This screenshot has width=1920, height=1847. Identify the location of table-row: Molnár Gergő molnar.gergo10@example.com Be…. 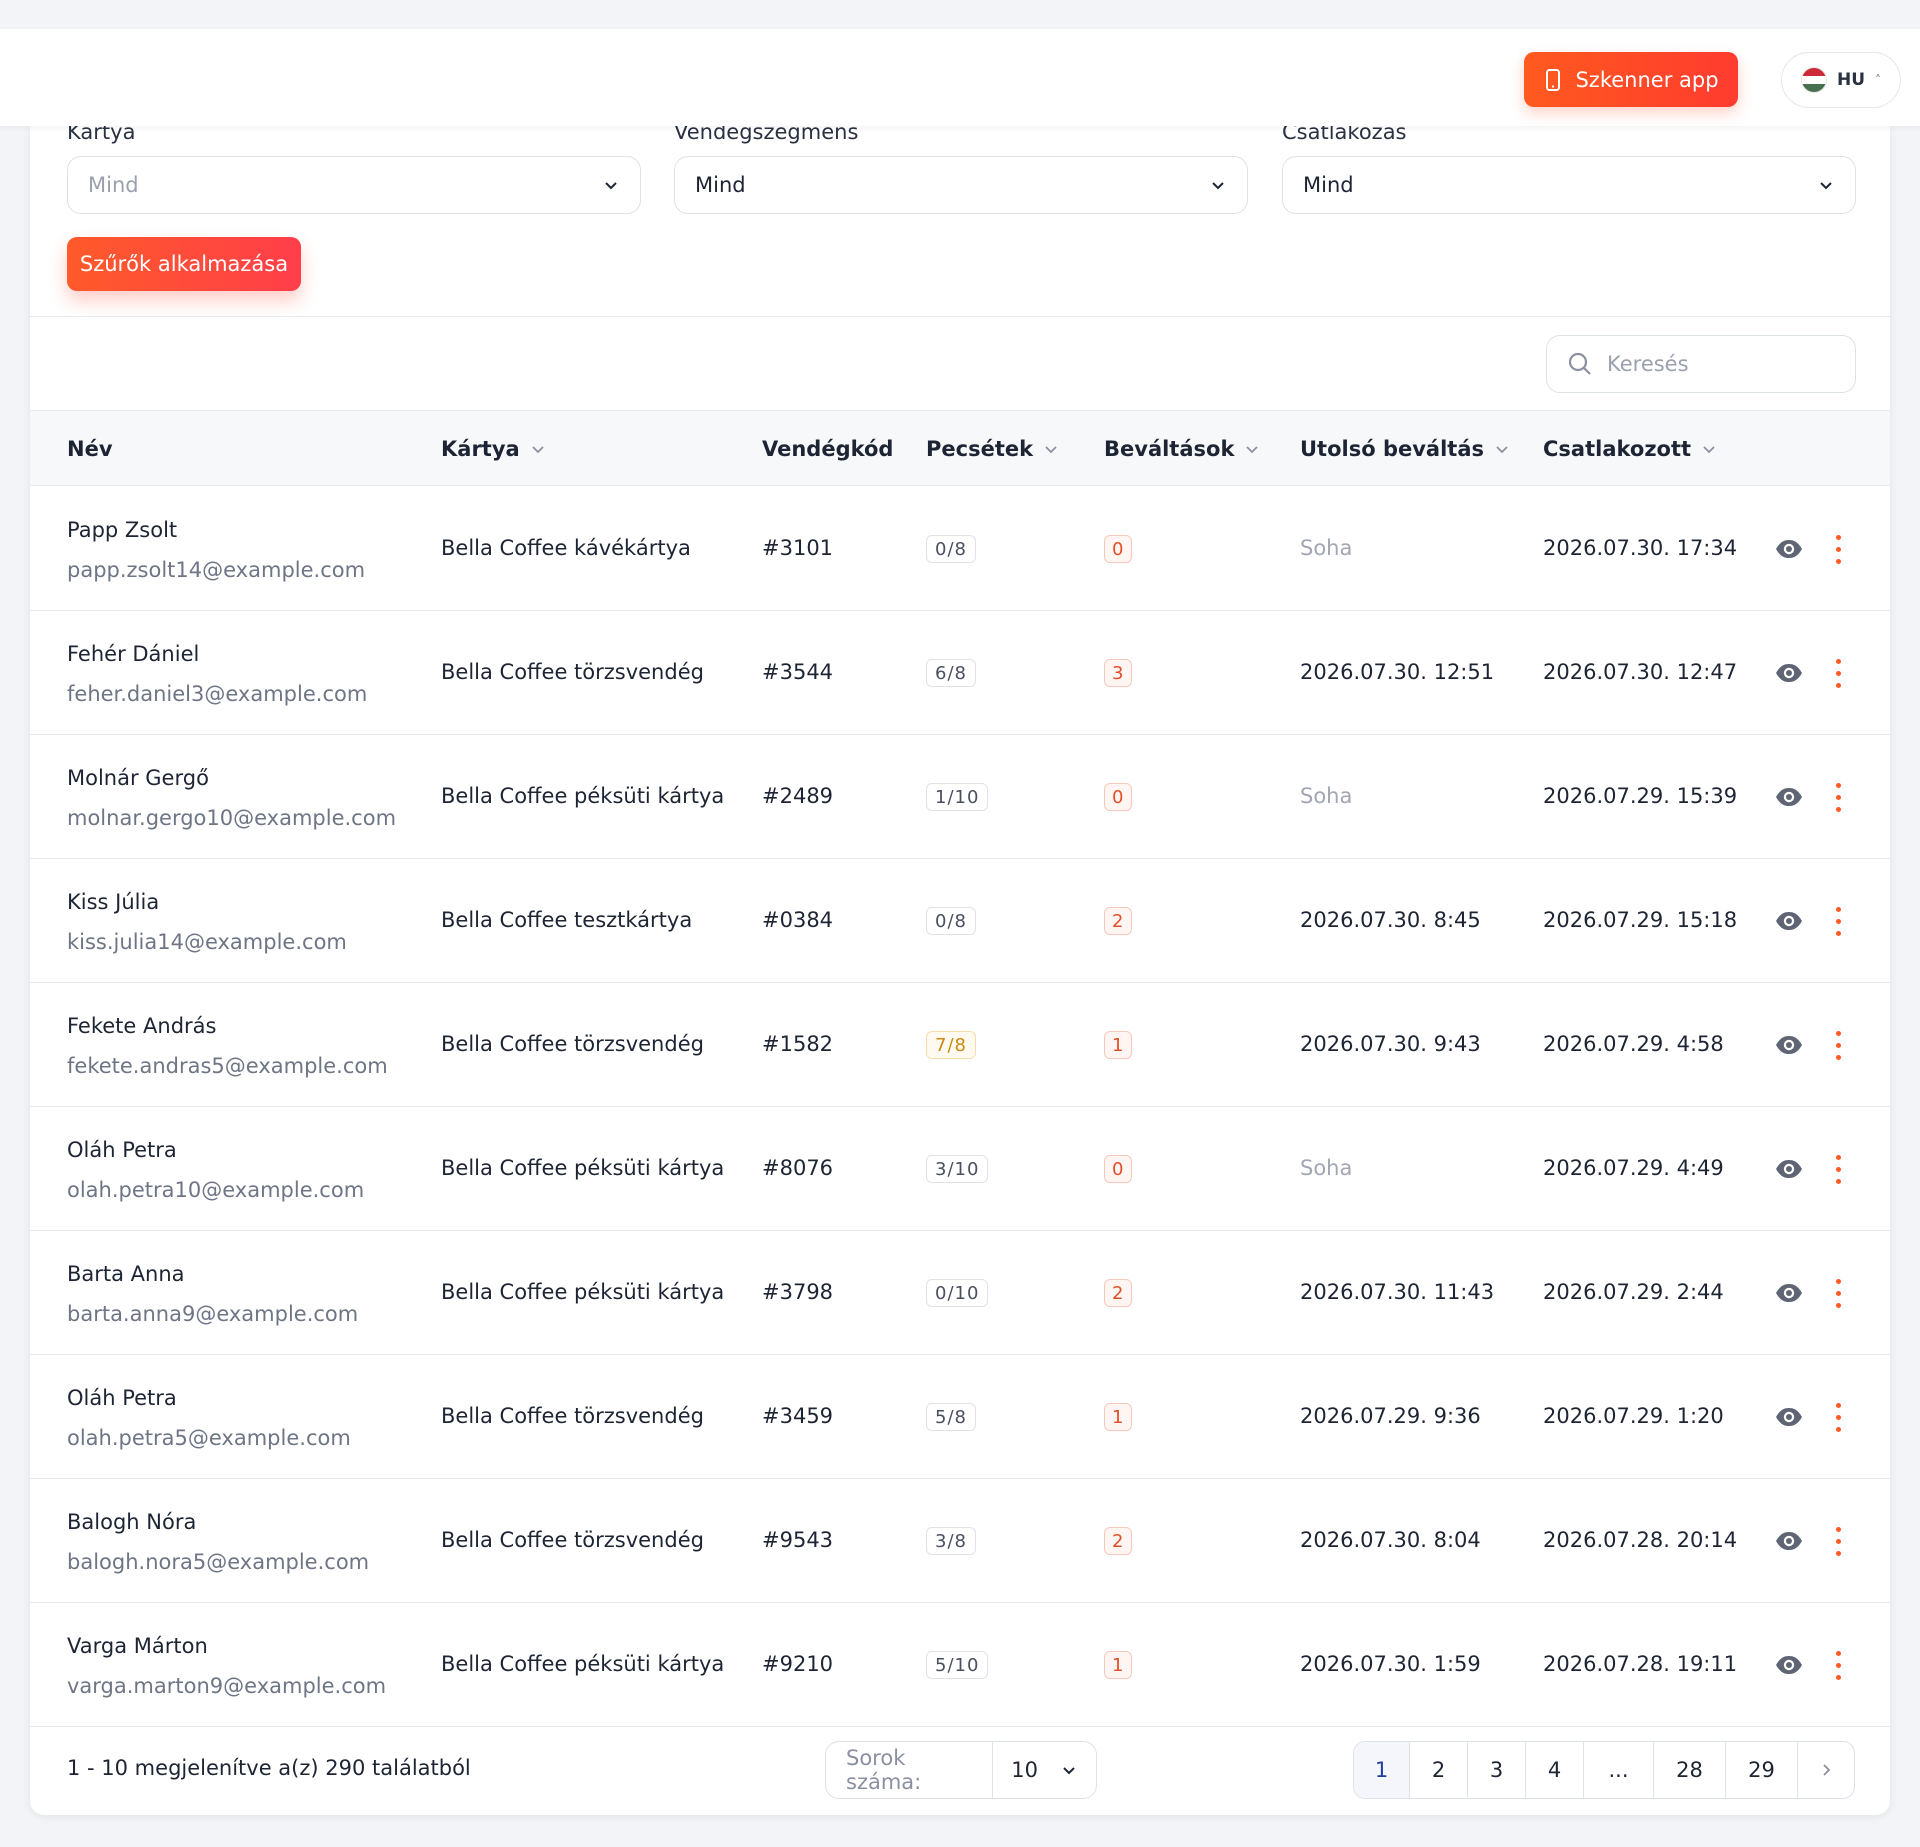
(960, 797).